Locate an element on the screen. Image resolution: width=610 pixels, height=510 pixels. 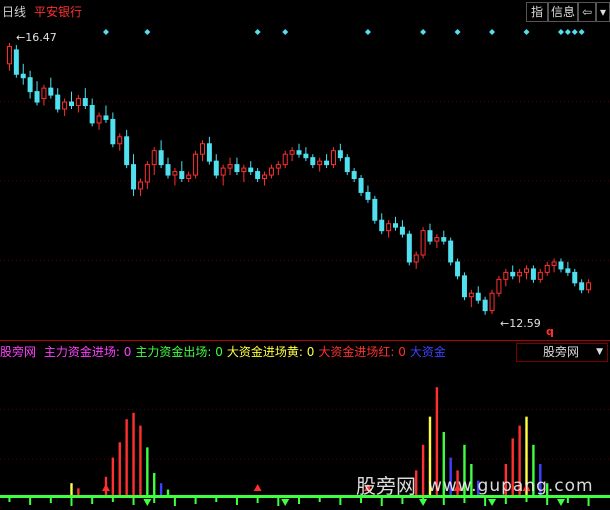
indicator-name: 股旁网 is located at coordinates (18, 352).